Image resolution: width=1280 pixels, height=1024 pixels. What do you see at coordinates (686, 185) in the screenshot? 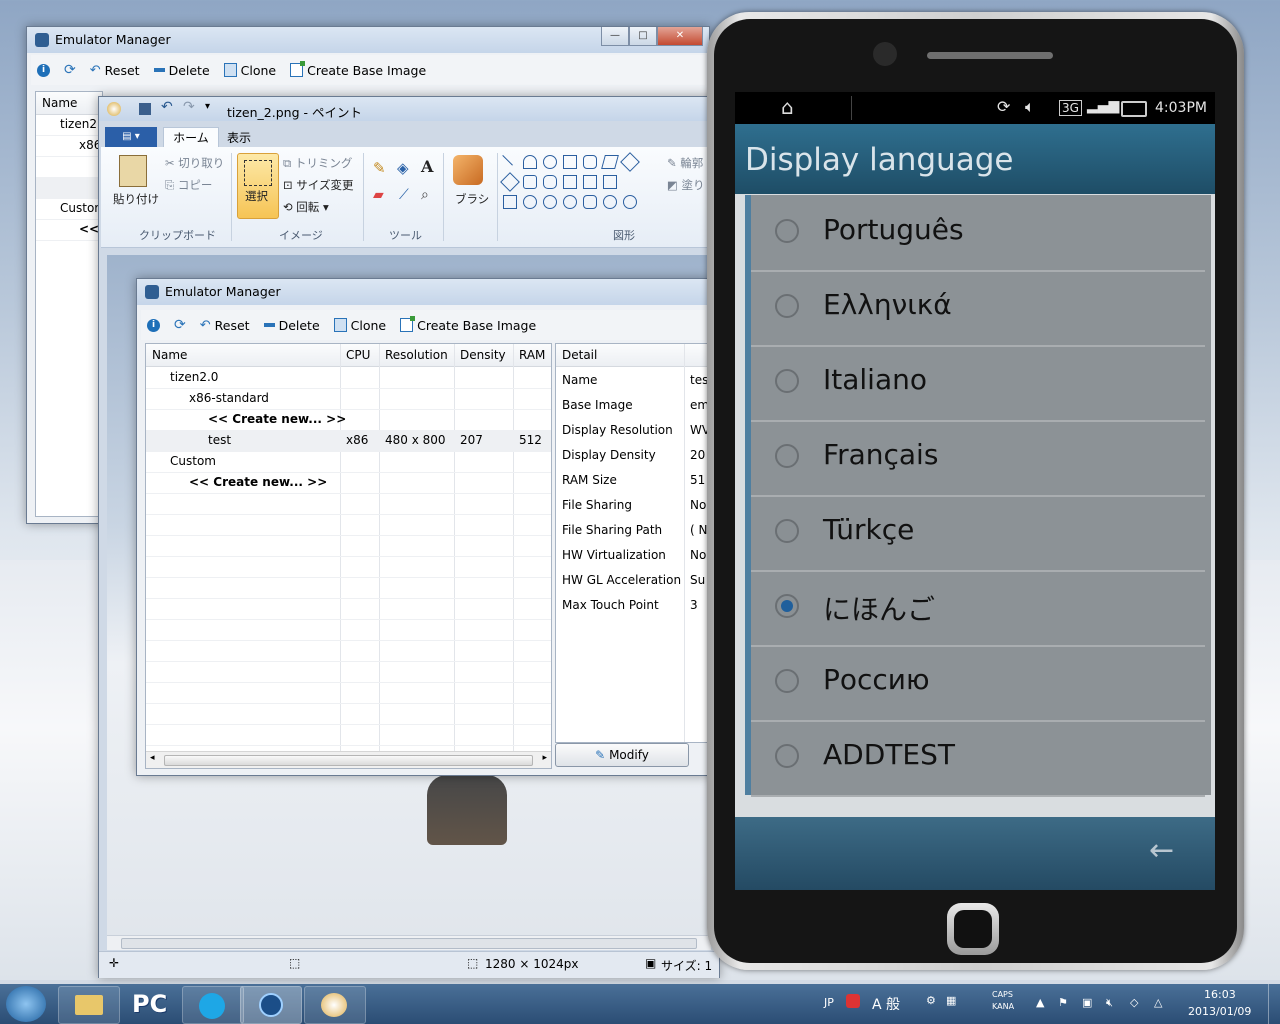
I see `fill-button: ◩ 塗り` at bounding box center [686, 185].